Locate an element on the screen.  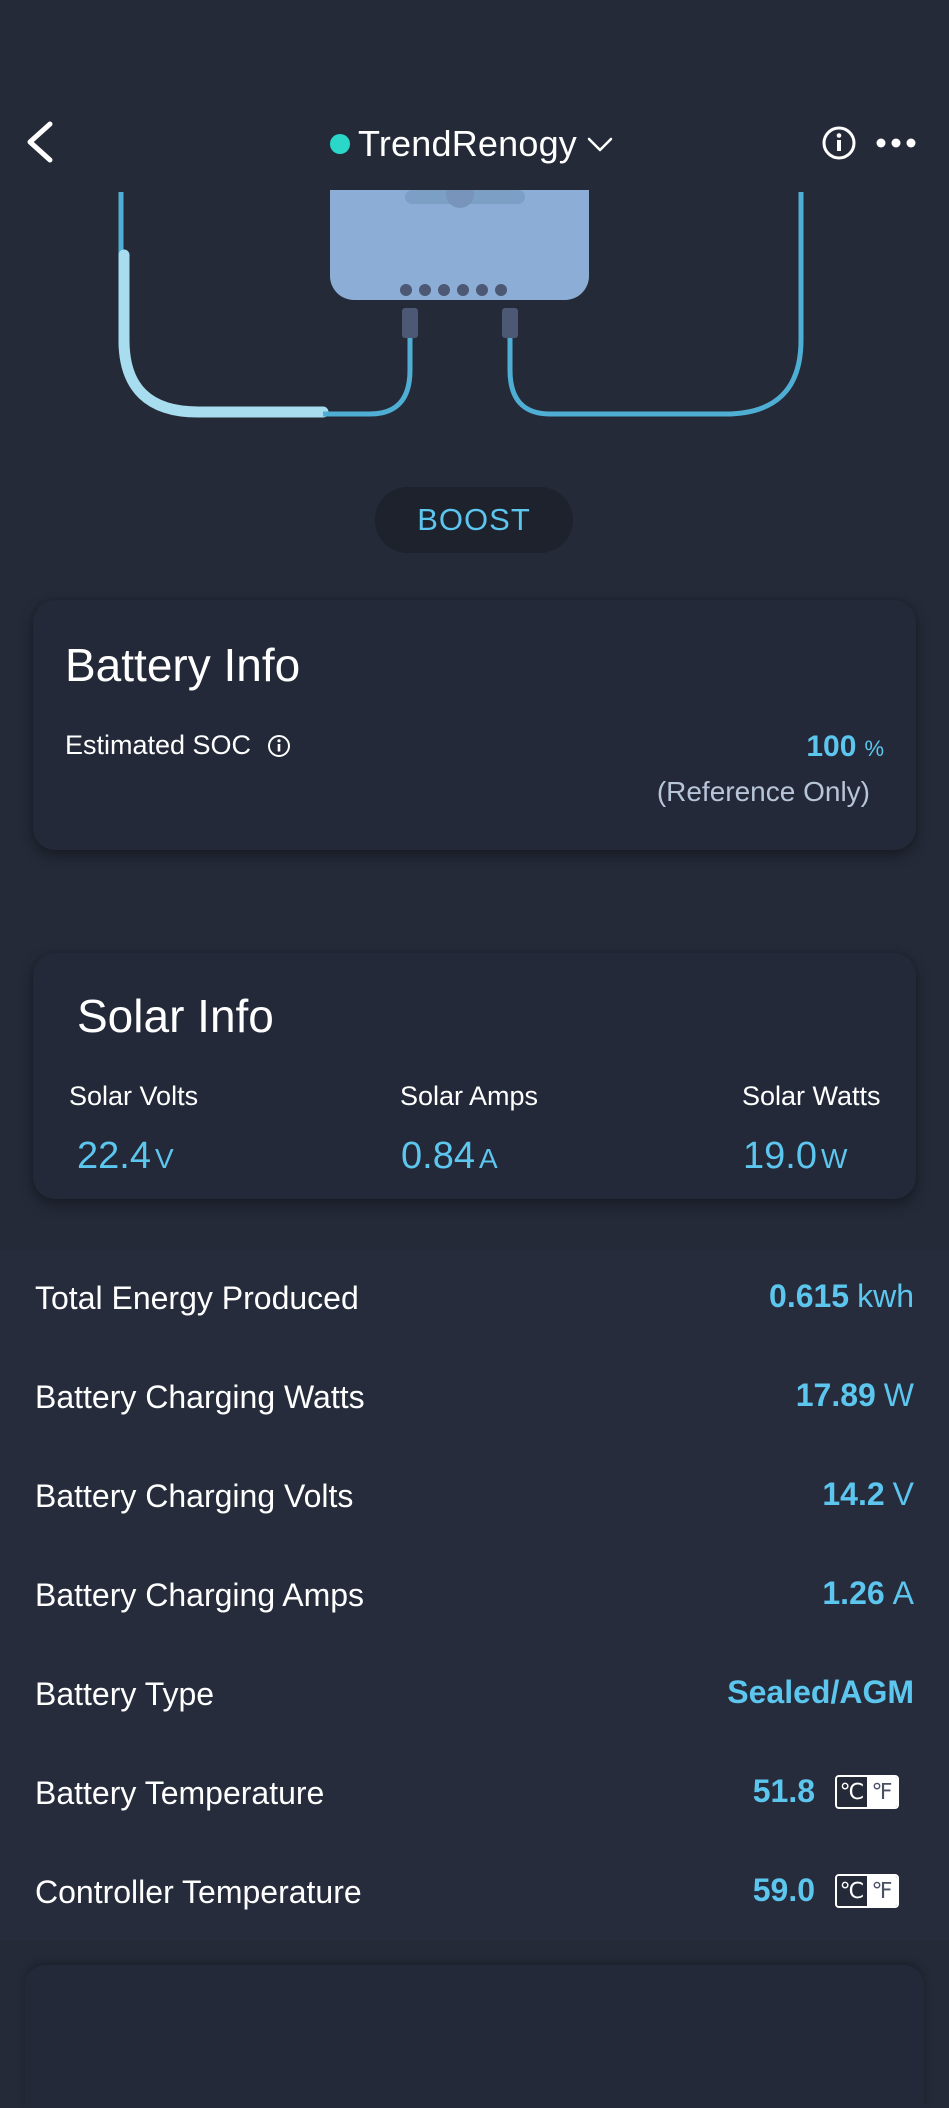
soc-info-icon is located at coordinates (279, 746).